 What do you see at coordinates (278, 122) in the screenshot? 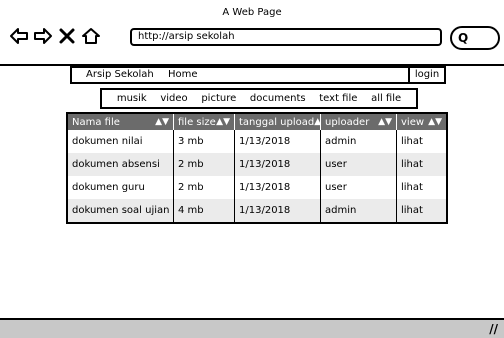
I see `column-header-tanggal-upload: tanggal upload▲▼` at bounding box center [278, 122].